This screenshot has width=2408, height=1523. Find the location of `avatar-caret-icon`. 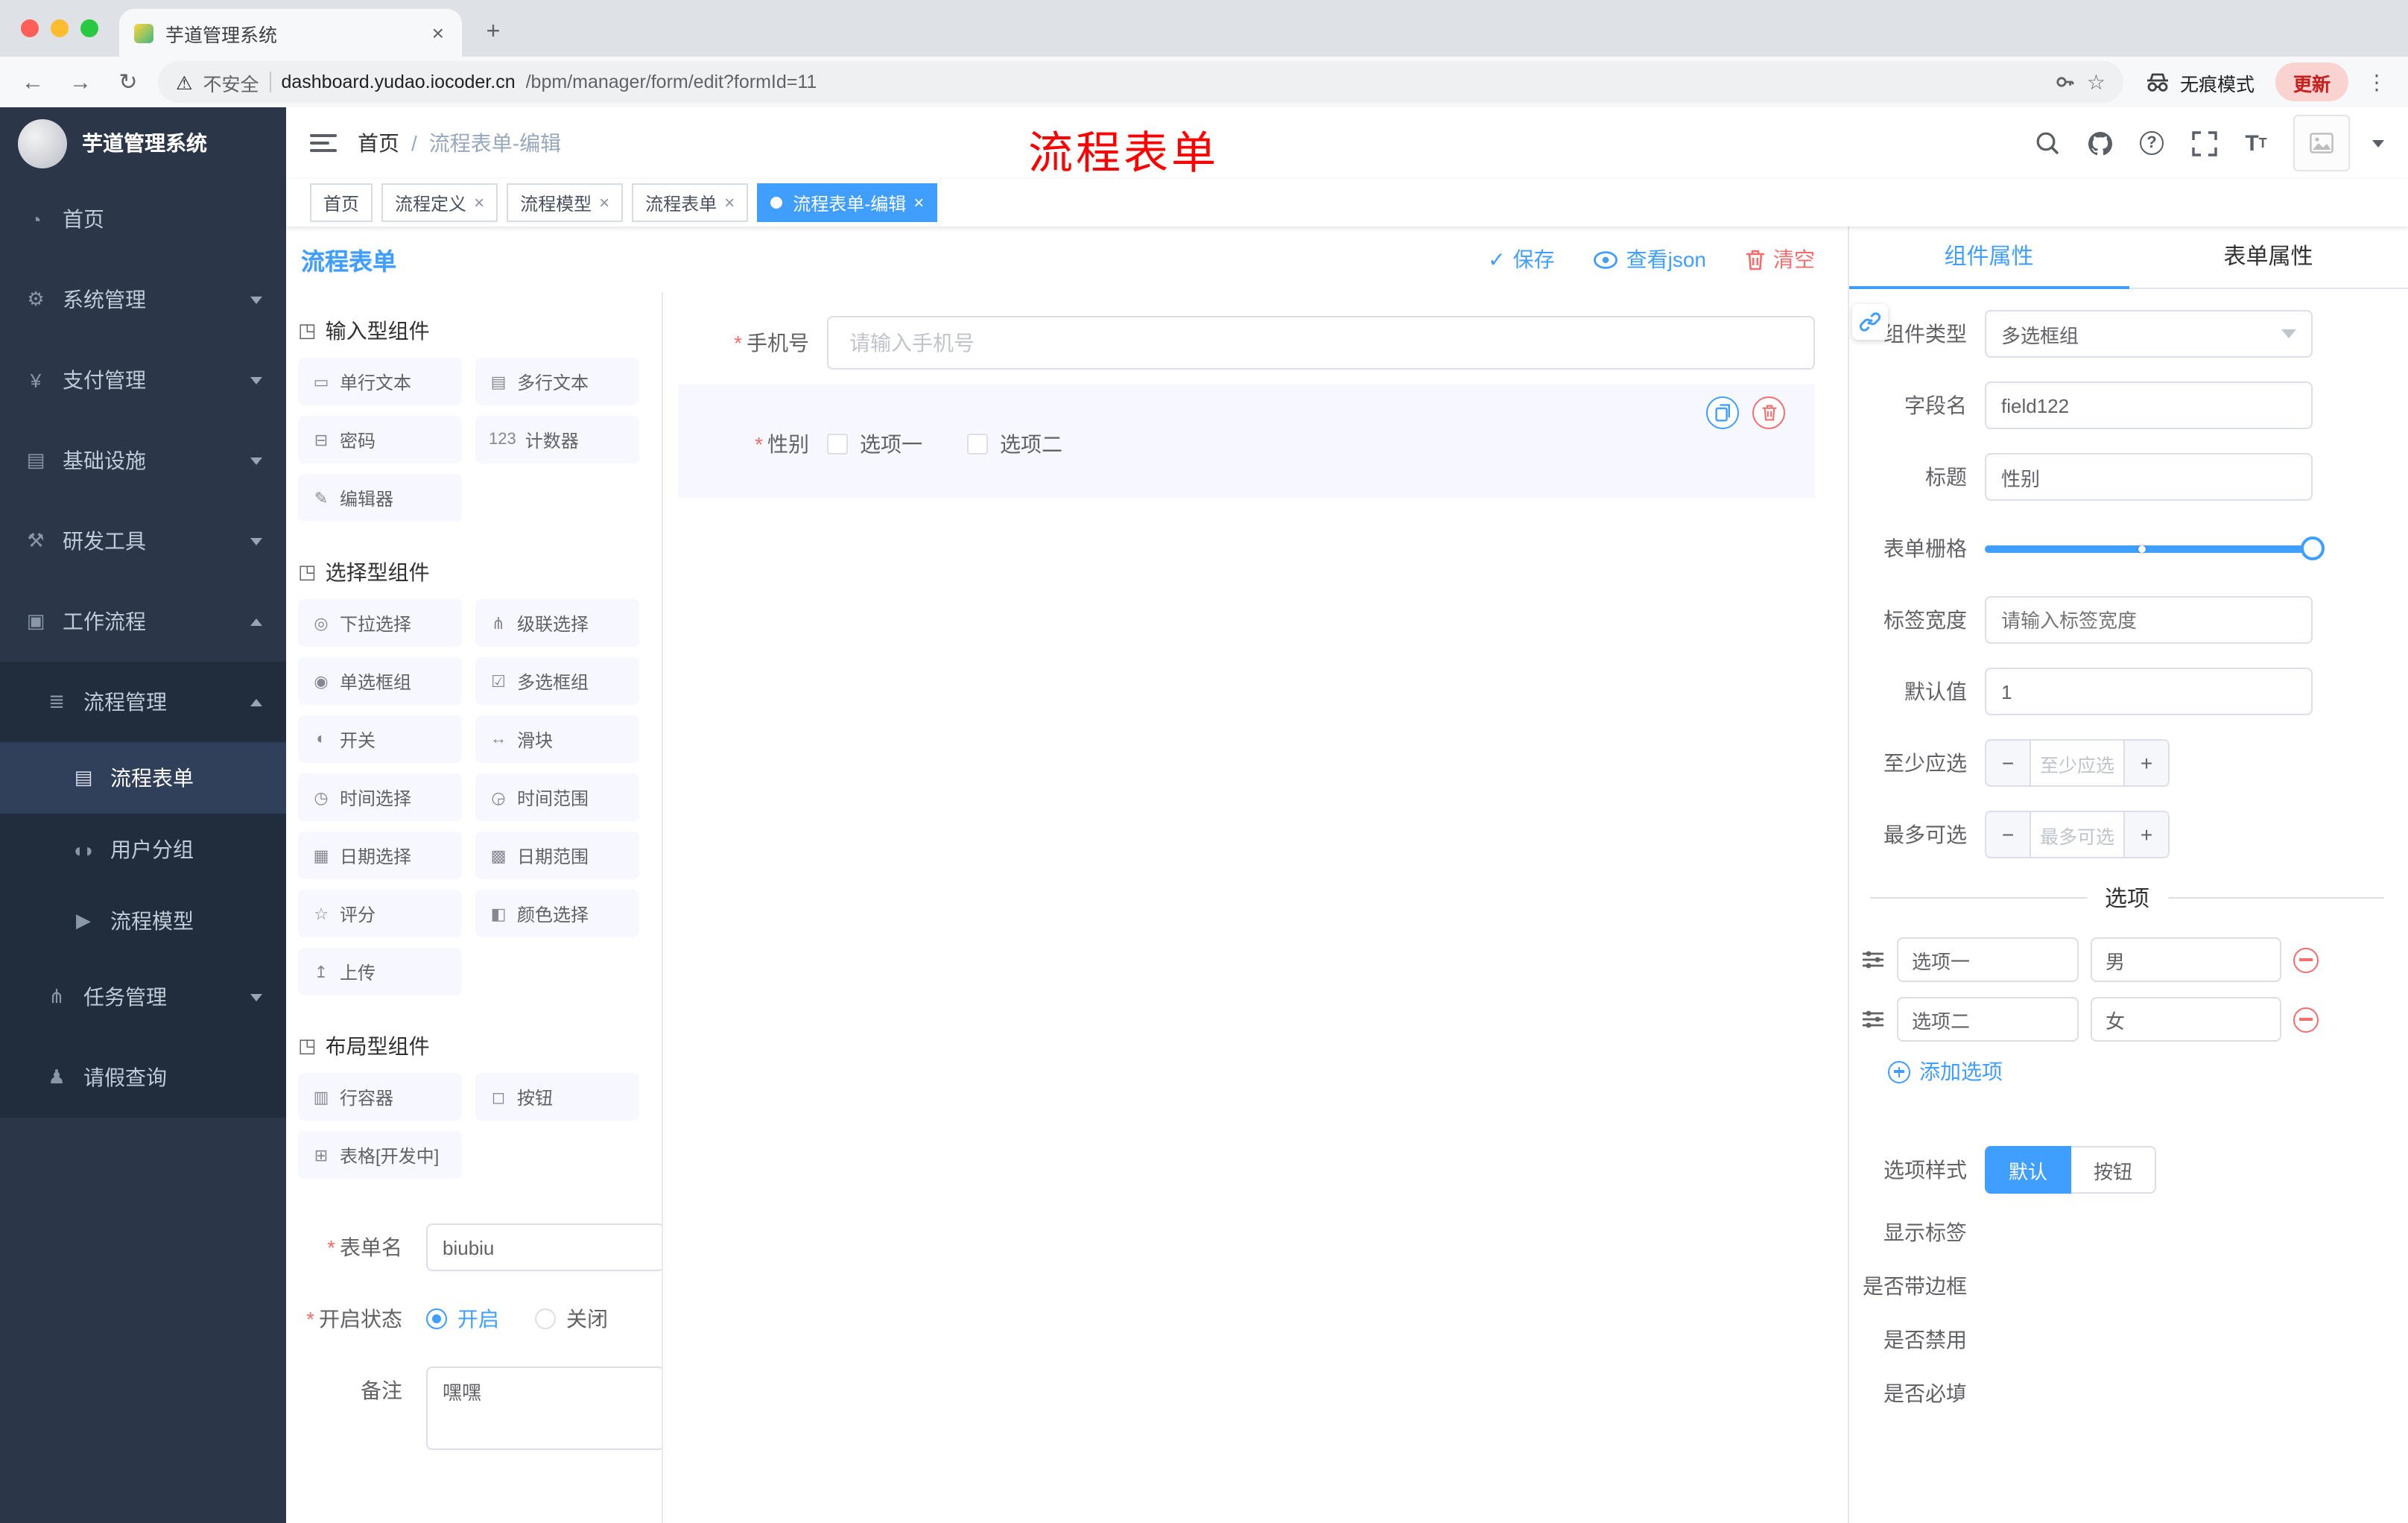

avatar-caret-icon is located at coordinates (2378, 143).